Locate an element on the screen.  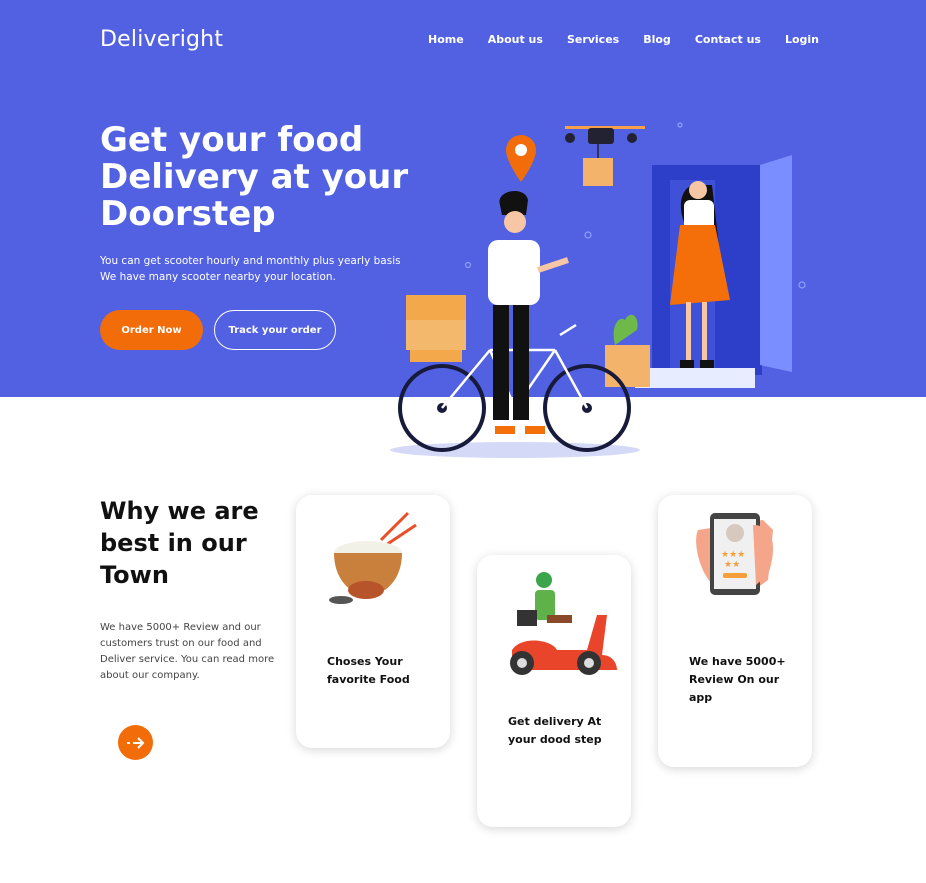
drone-icon is located at coordinates (605, 156).